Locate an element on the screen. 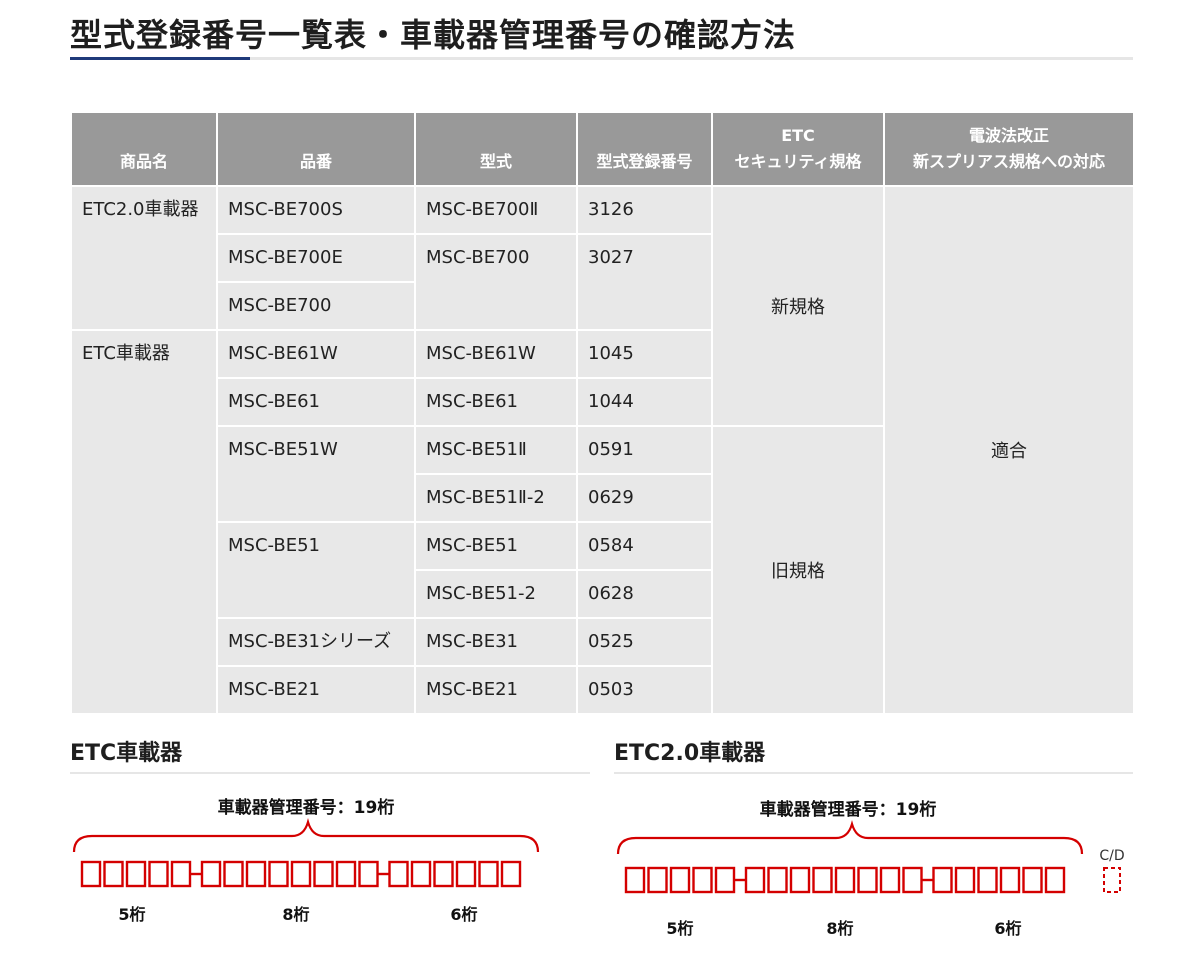 The width and height of the screenshot is (1200, 974). part-number-cell: MSC-BE21 is located at coordinates (316, 690).